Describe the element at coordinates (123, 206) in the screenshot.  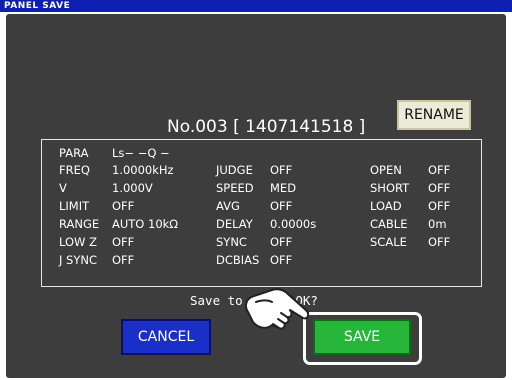
I see `param-limit-value: OFF` at that location.